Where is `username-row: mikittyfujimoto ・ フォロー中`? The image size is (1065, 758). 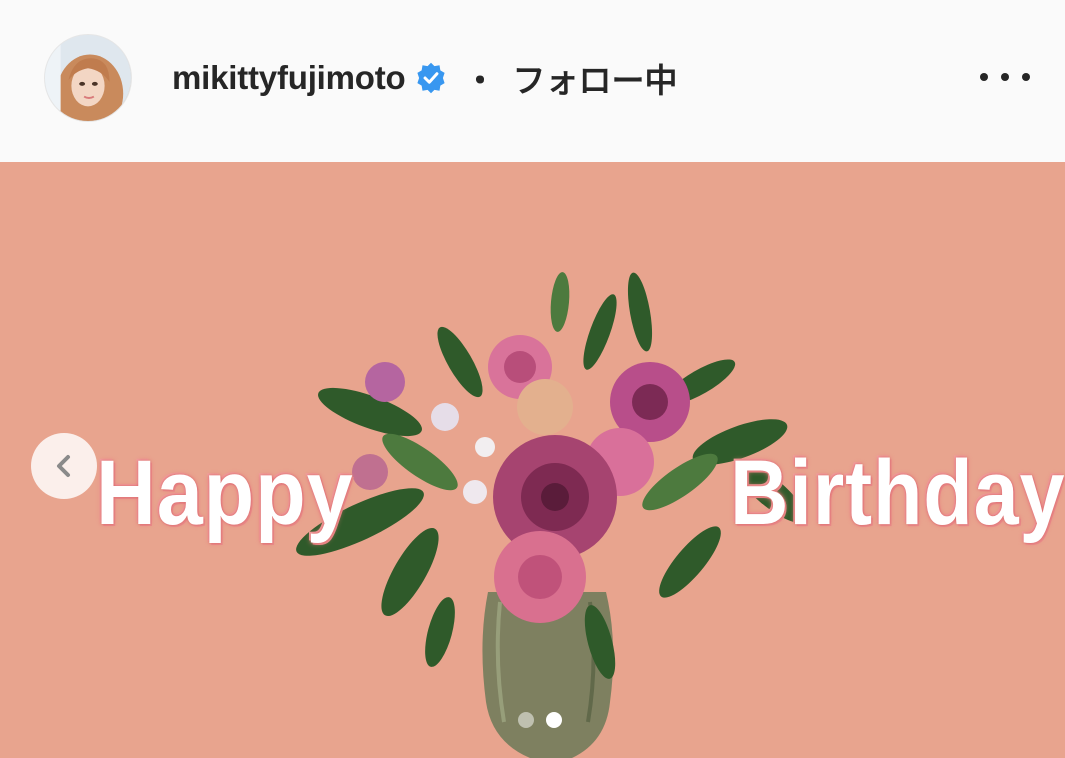 username-row: mikittyfujimoto ・ フォロー中 is located at coordinates (425, 78).